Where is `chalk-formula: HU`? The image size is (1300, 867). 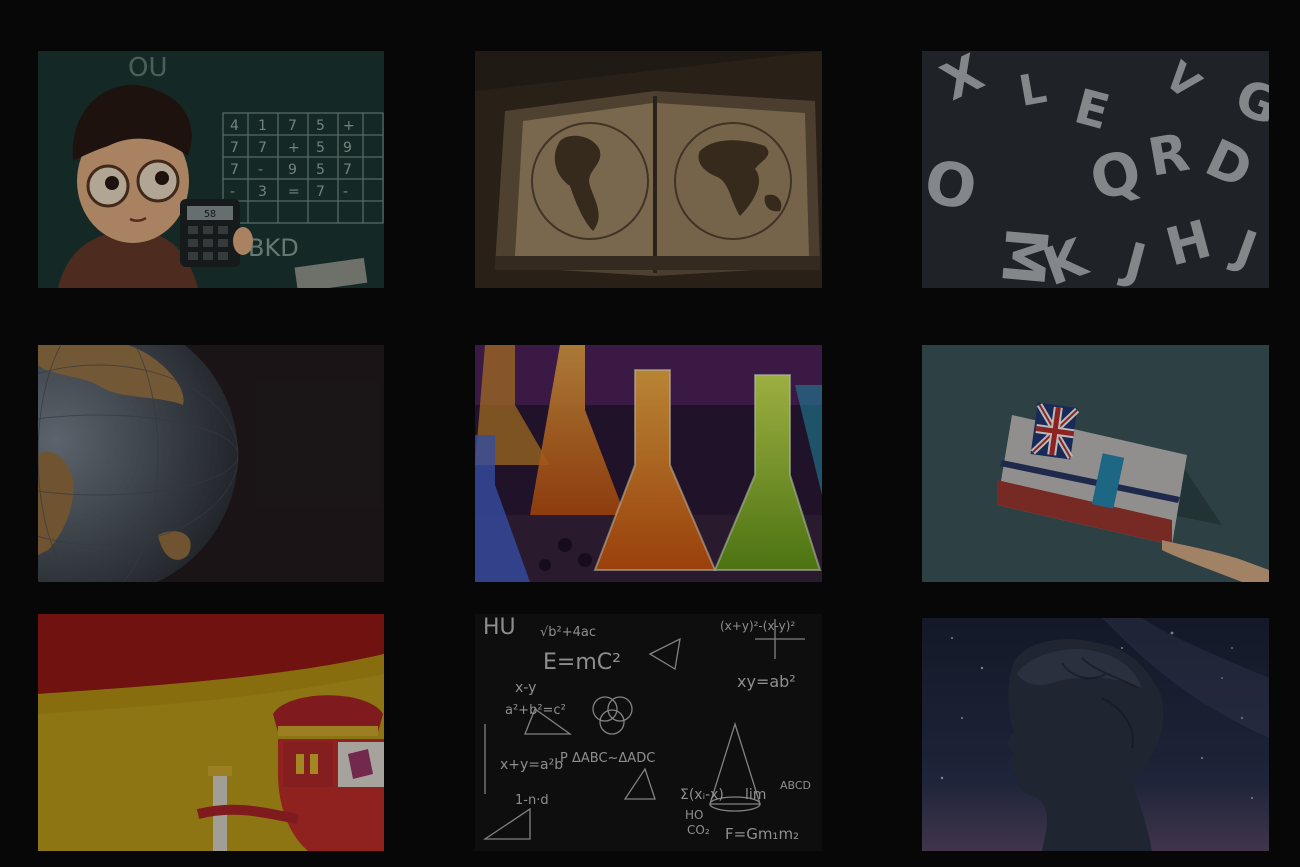 chalk-formula: HU is located at coordinates (499, 627).